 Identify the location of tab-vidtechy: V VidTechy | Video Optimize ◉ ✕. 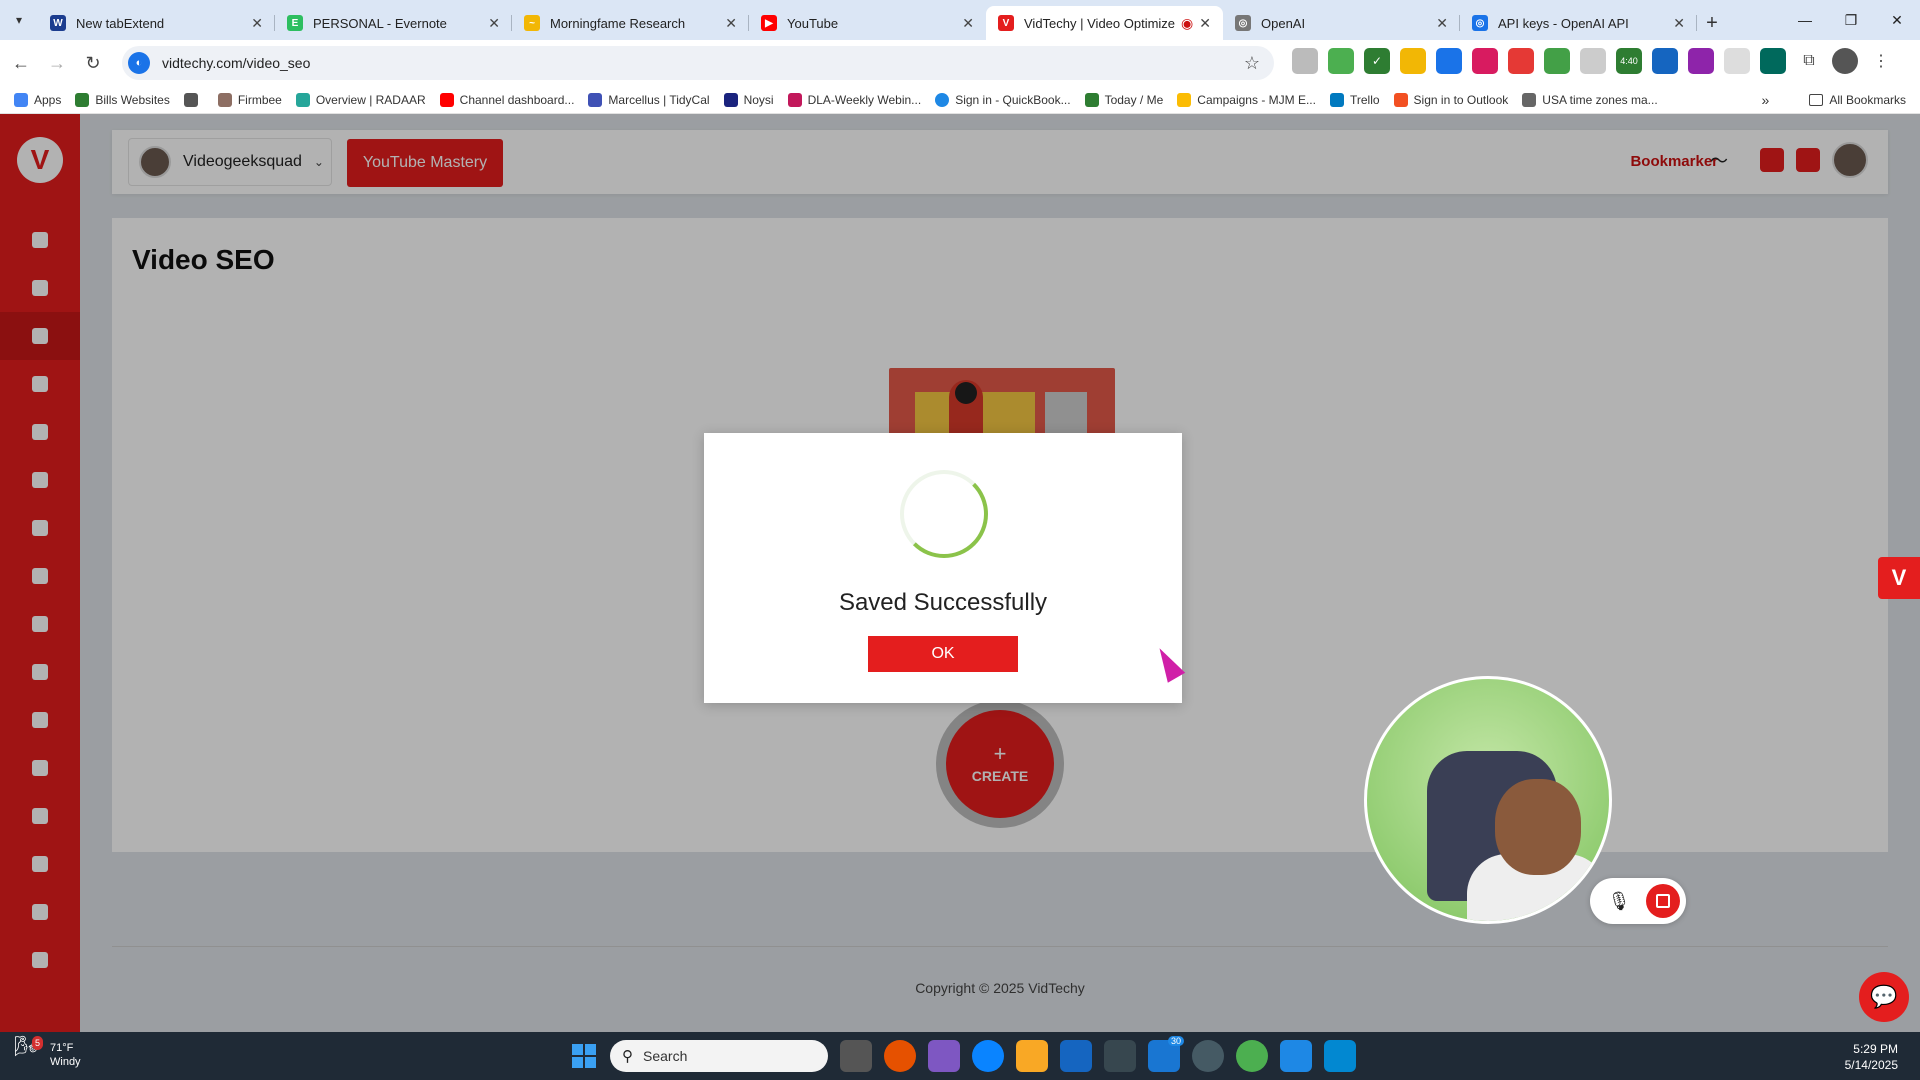
(1104, 23).